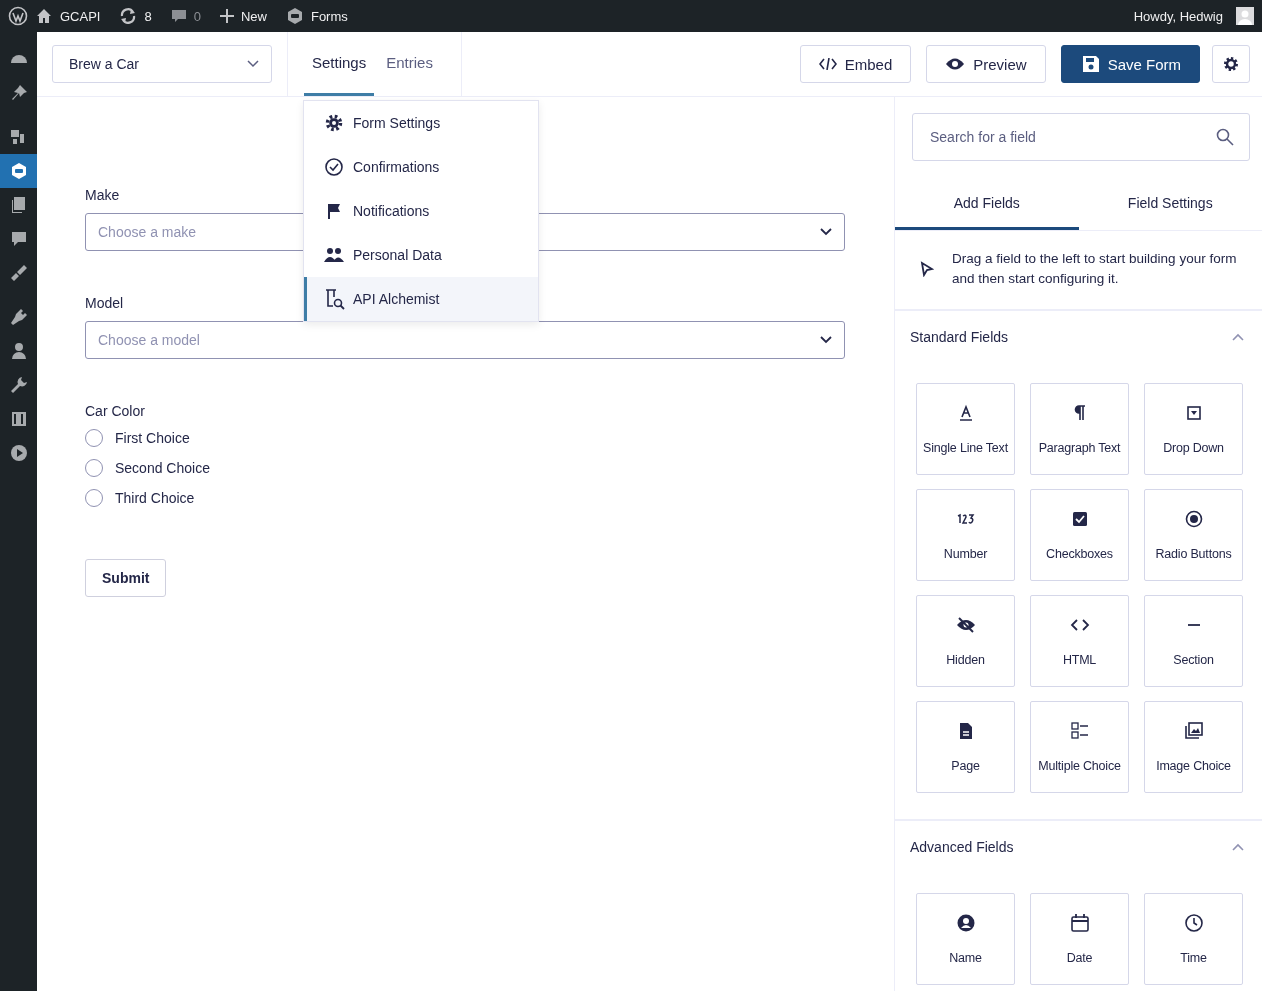  I want to click on eye-slash-icon, so click(965, 625).